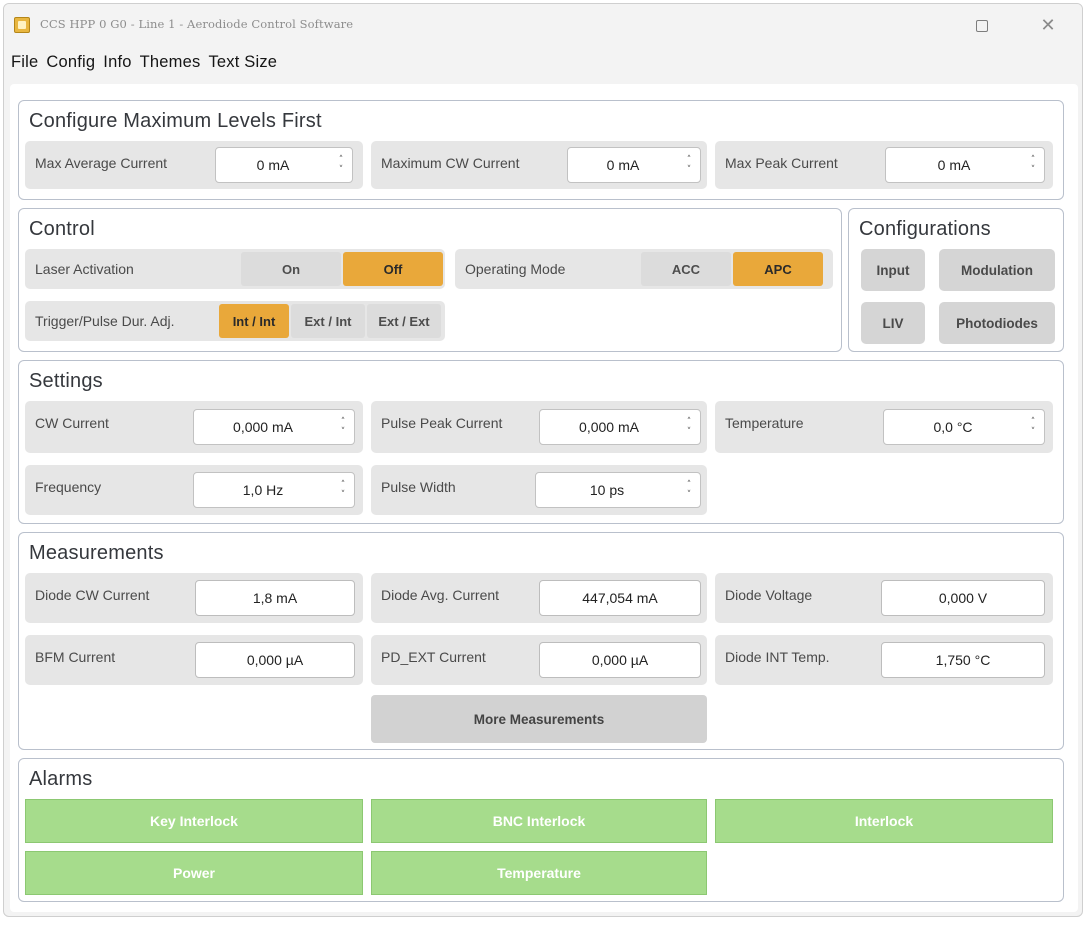 The width and height of the screenshot is (1088, 934). What do you see at coordinates (781, 163) in the screenshot?
I see `max-peak-current-label: Max Peak Current` at bounding box center [781, 163].